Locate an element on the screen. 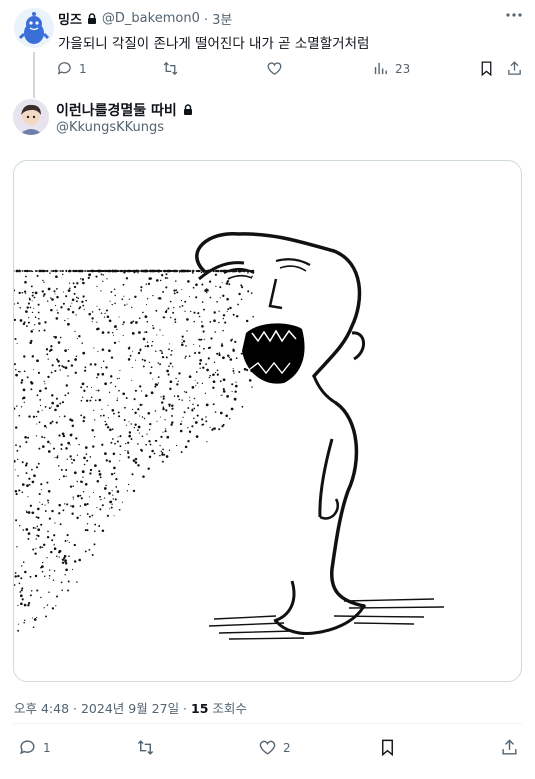  main-header: 이런나를경멸둘 따비 is located at coordinates (125, 110).